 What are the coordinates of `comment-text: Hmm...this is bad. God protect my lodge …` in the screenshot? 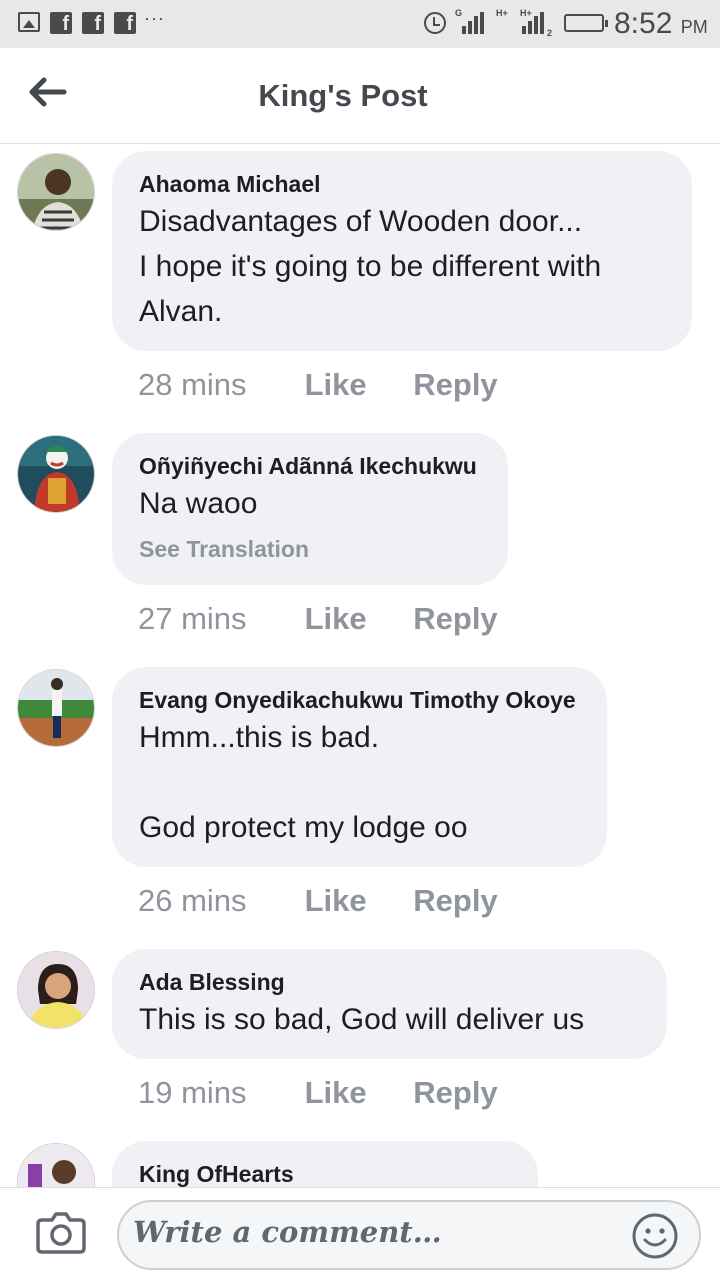 It's located at (303, 782).